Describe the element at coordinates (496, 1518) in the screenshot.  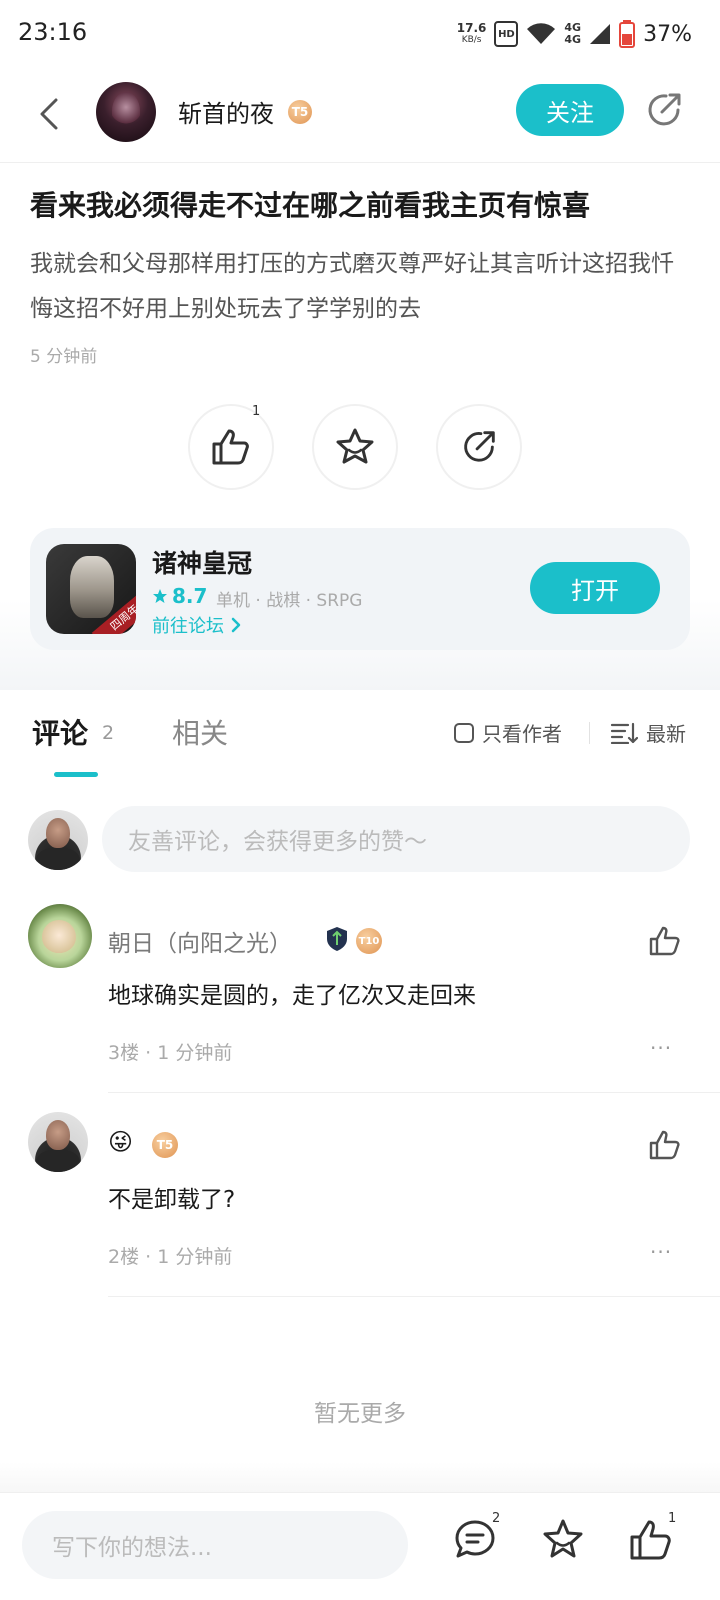
I see `bottom-comment-count: 2` at that location.